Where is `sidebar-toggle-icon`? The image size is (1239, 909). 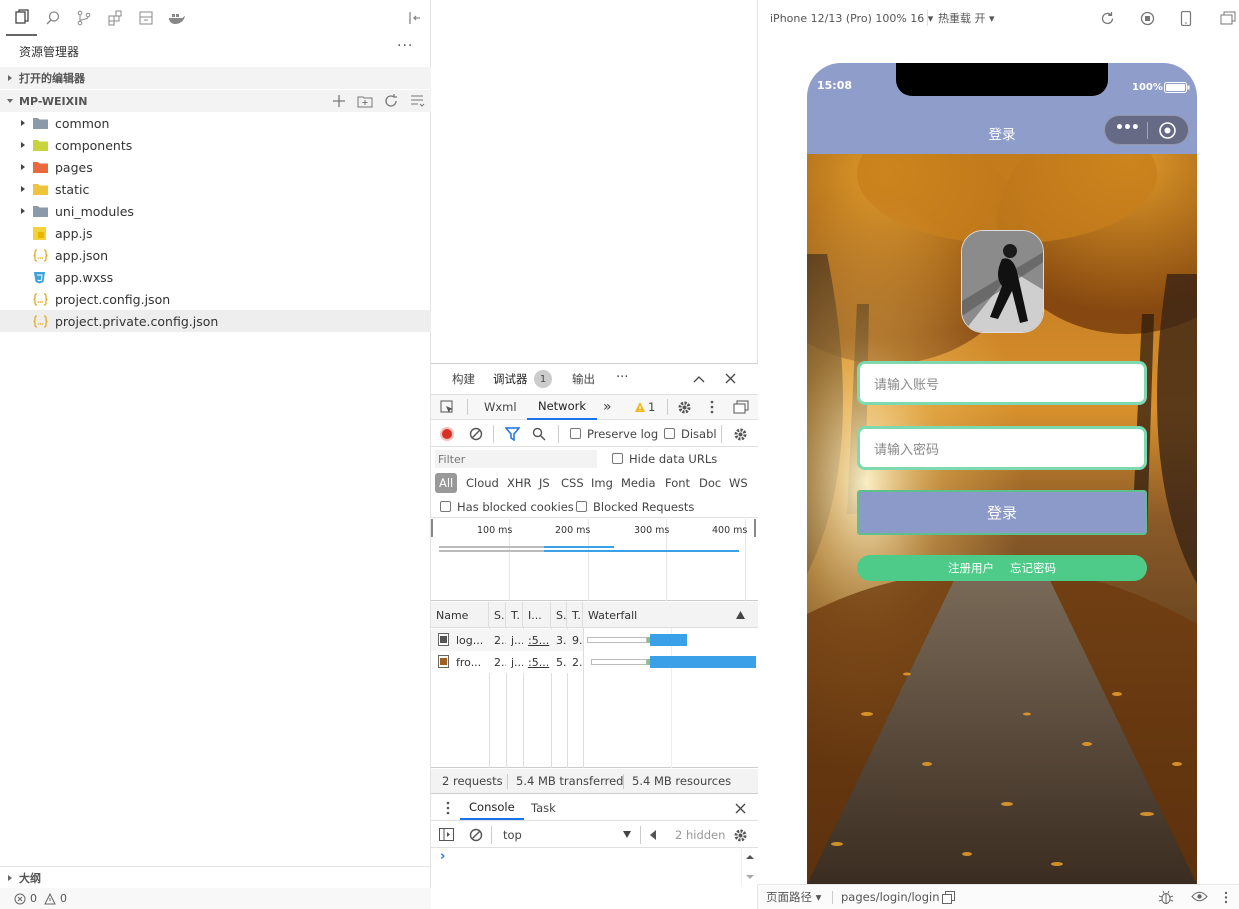 sidebar-toggle-icon is located at coordinates (446, 834).